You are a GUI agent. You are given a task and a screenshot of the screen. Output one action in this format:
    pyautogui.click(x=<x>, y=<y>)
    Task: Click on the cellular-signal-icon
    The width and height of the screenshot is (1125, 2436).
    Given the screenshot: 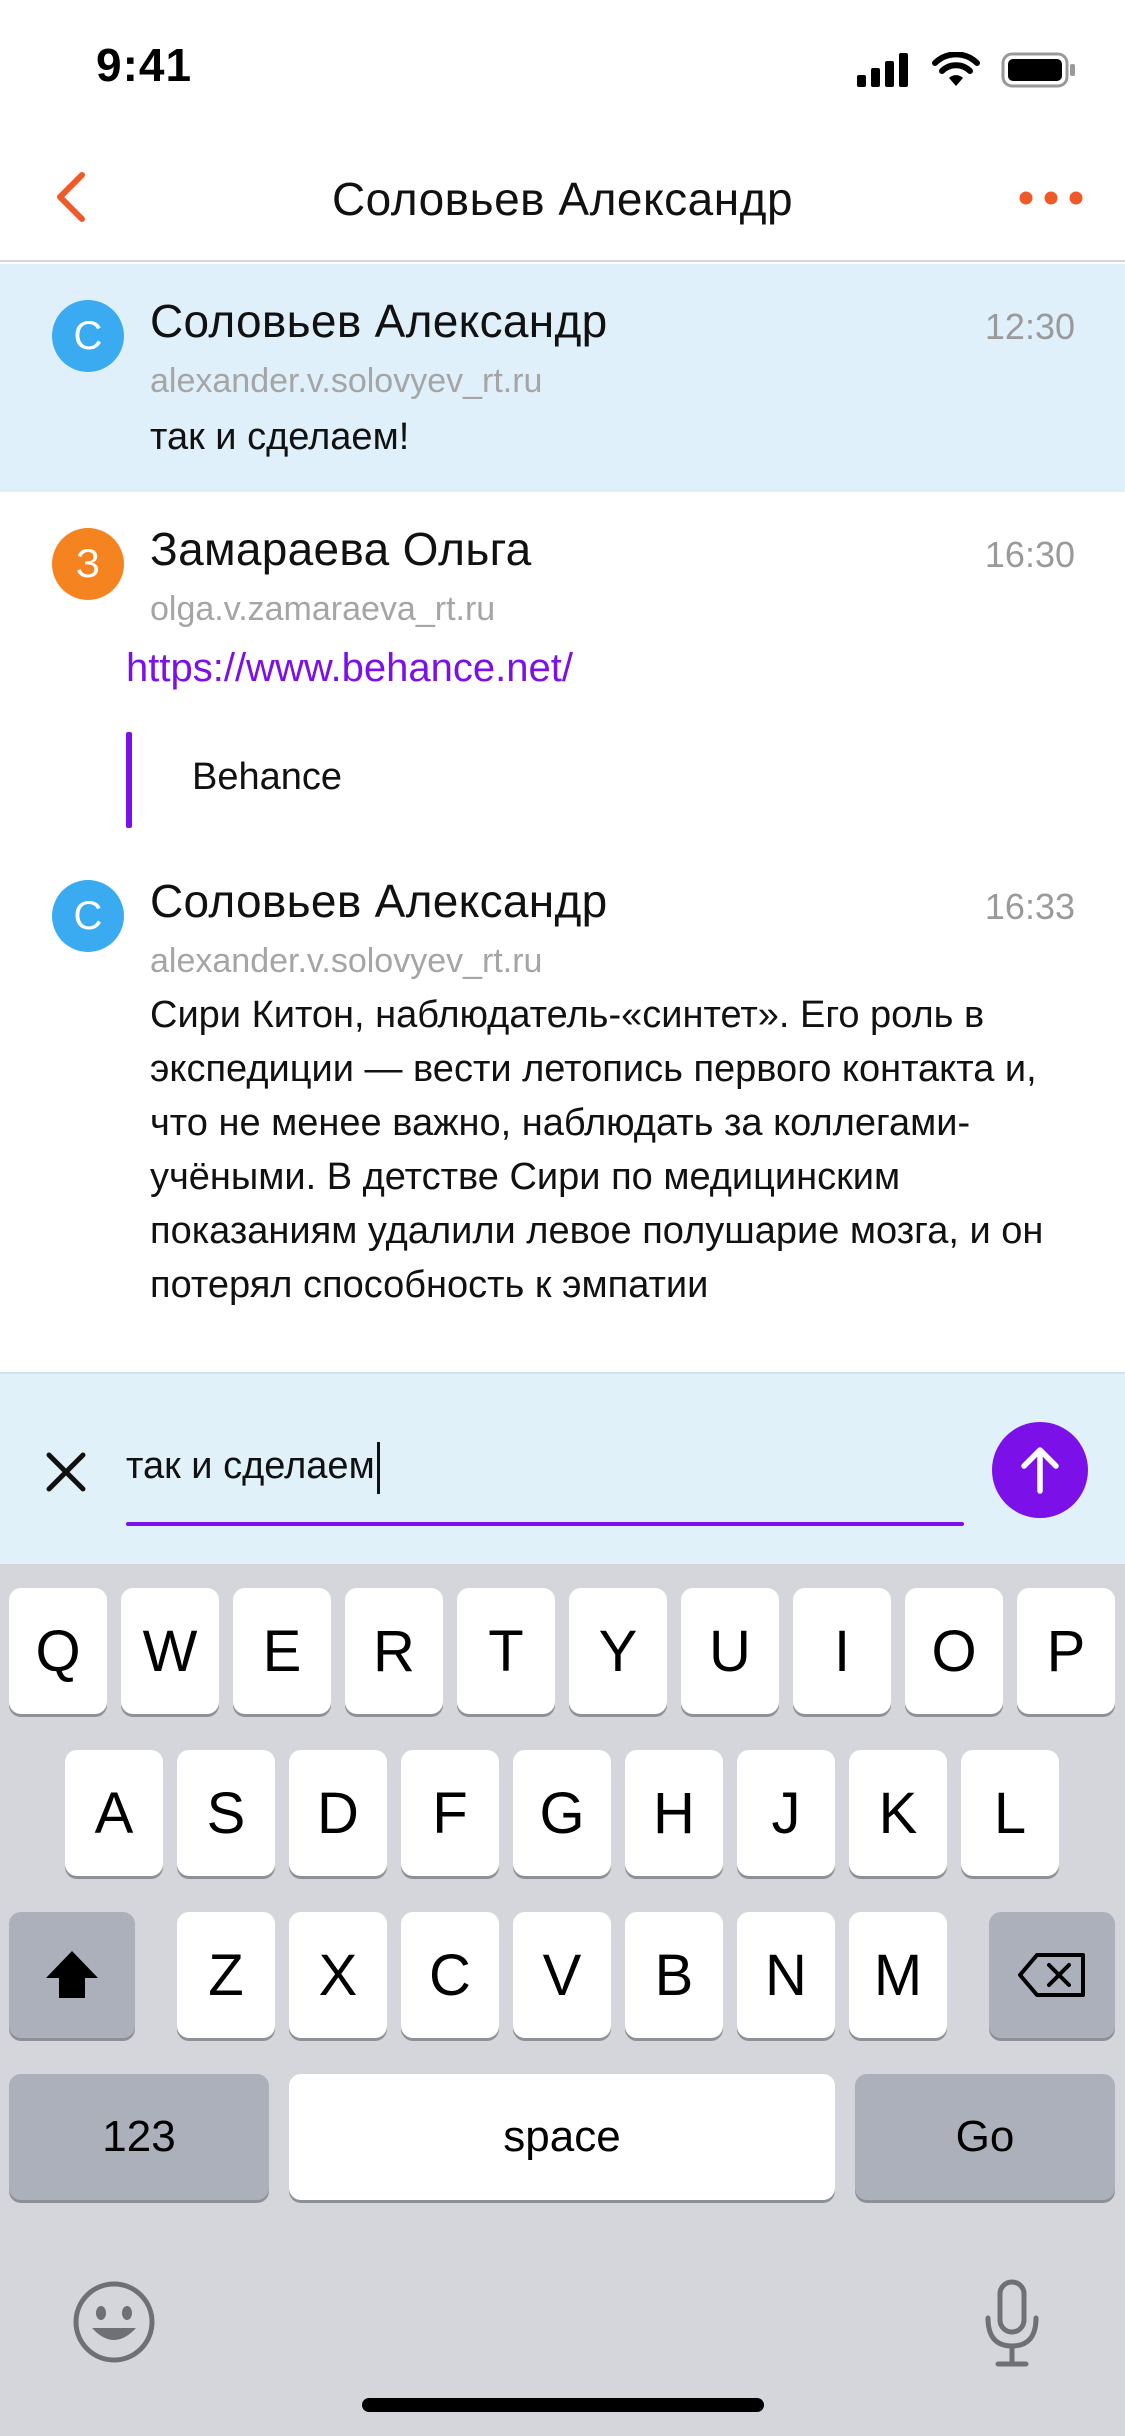 What is the action you would take?
    pyautogui.click(x=882, y=70)
    